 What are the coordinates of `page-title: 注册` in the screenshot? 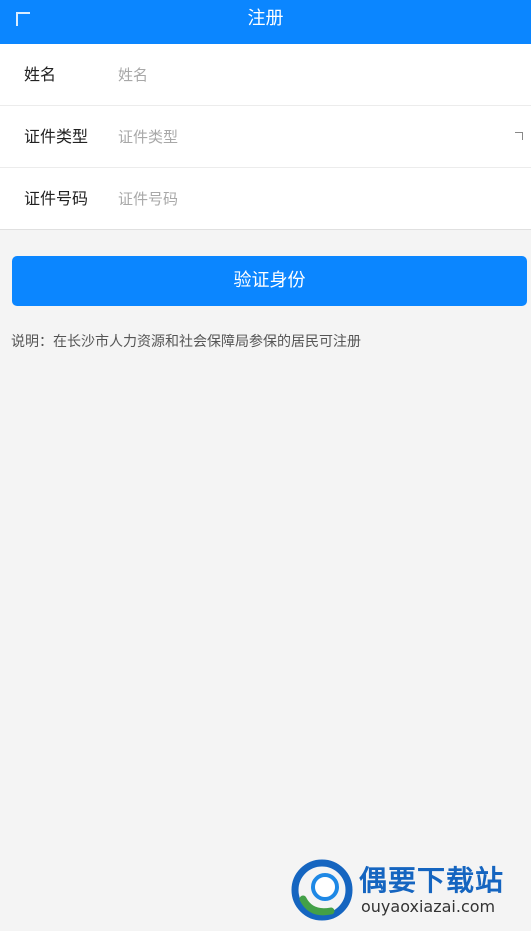 It's located at (265, 18).